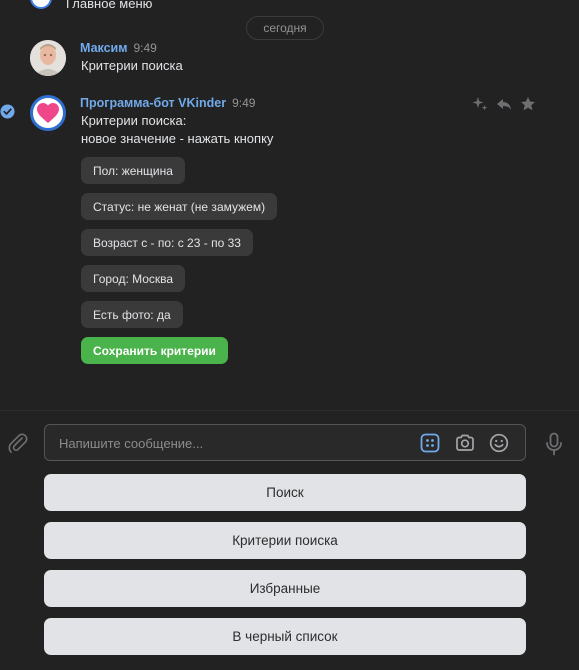 The width and height of the screenshot is (579, 670). Describe the element at coordinates (109, 5) in the screenshot. I see `previous-message-text: Главное меню` at that location.